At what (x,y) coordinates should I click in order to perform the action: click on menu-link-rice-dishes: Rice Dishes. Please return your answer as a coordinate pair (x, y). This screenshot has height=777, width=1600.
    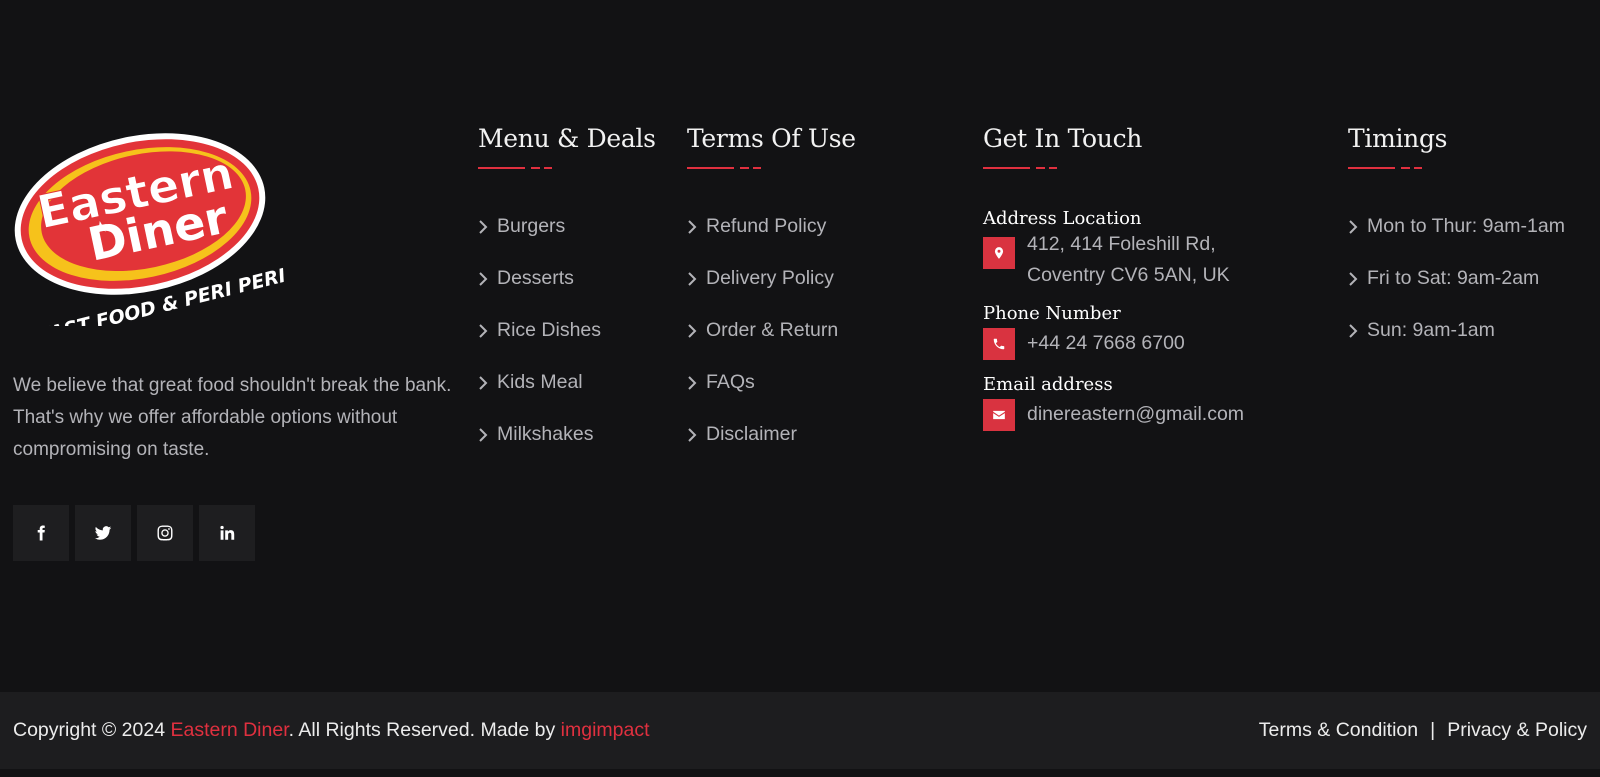
    Looking at the image, I should click on (567, 330).